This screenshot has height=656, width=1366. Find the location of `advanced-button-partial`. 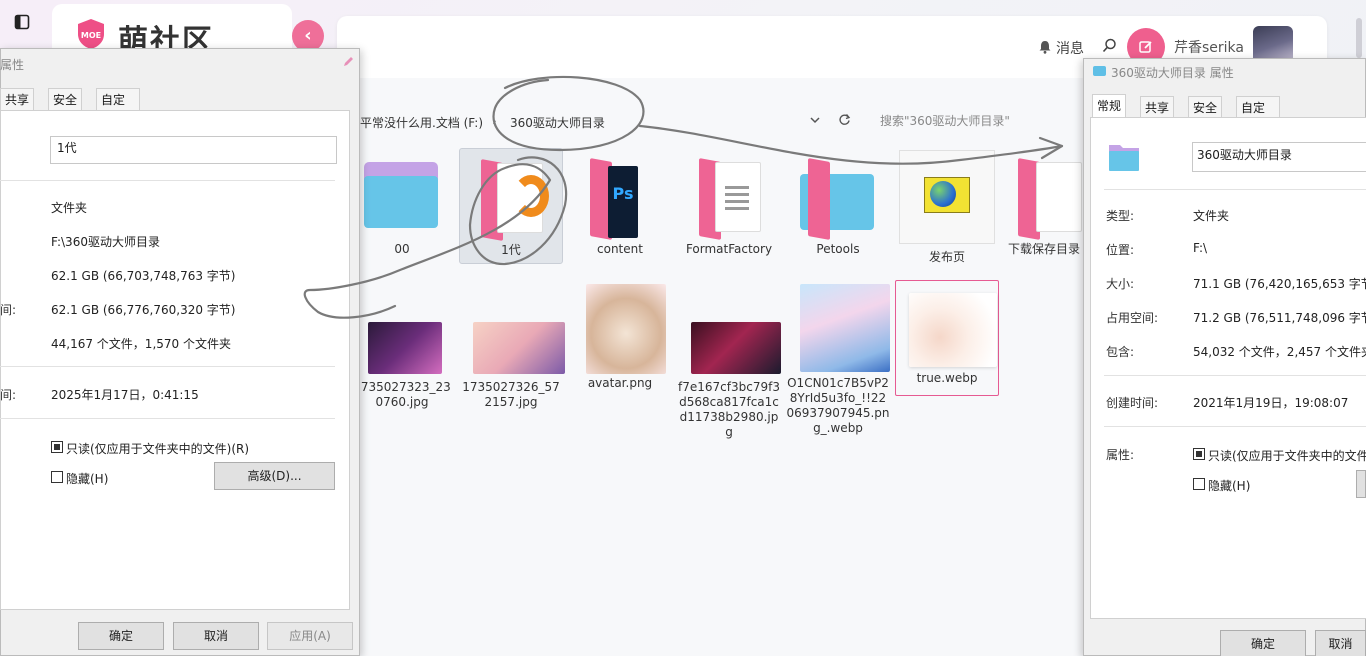

advanced-button-partial is located at coordinates (1361, 484).